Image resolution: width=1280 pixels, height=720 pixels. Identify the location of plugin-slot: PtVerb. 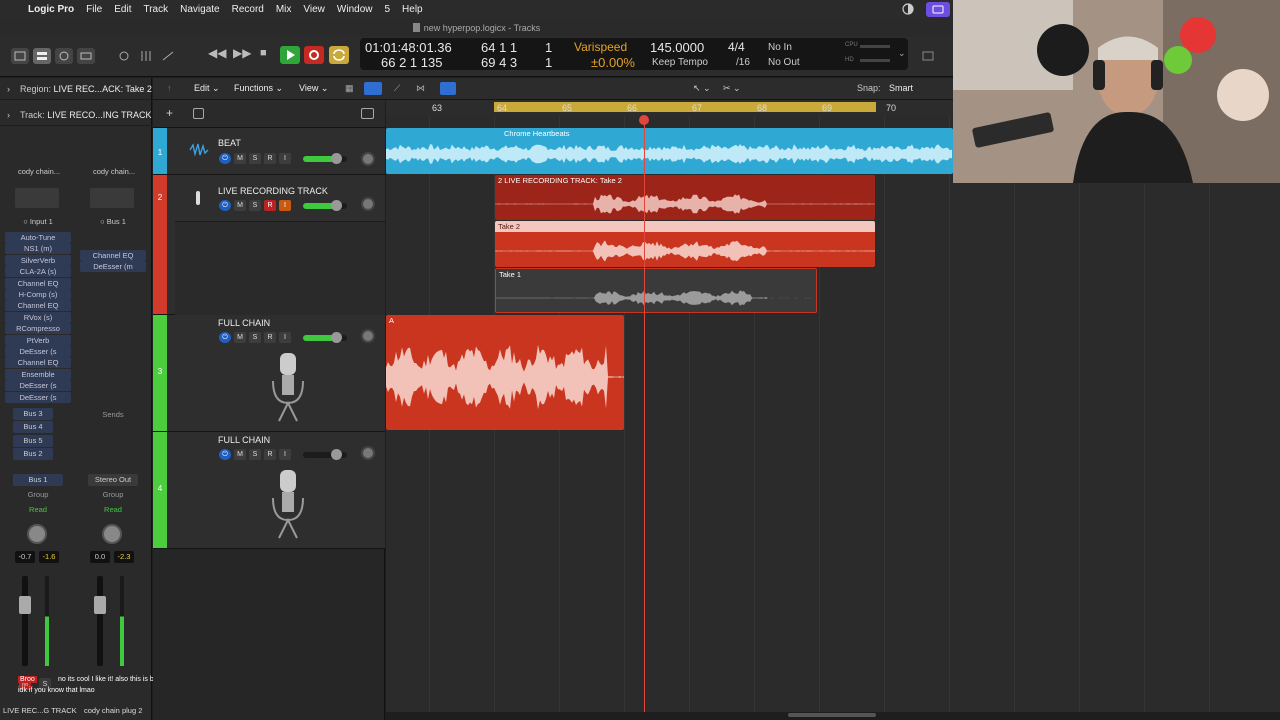
(38, 340).